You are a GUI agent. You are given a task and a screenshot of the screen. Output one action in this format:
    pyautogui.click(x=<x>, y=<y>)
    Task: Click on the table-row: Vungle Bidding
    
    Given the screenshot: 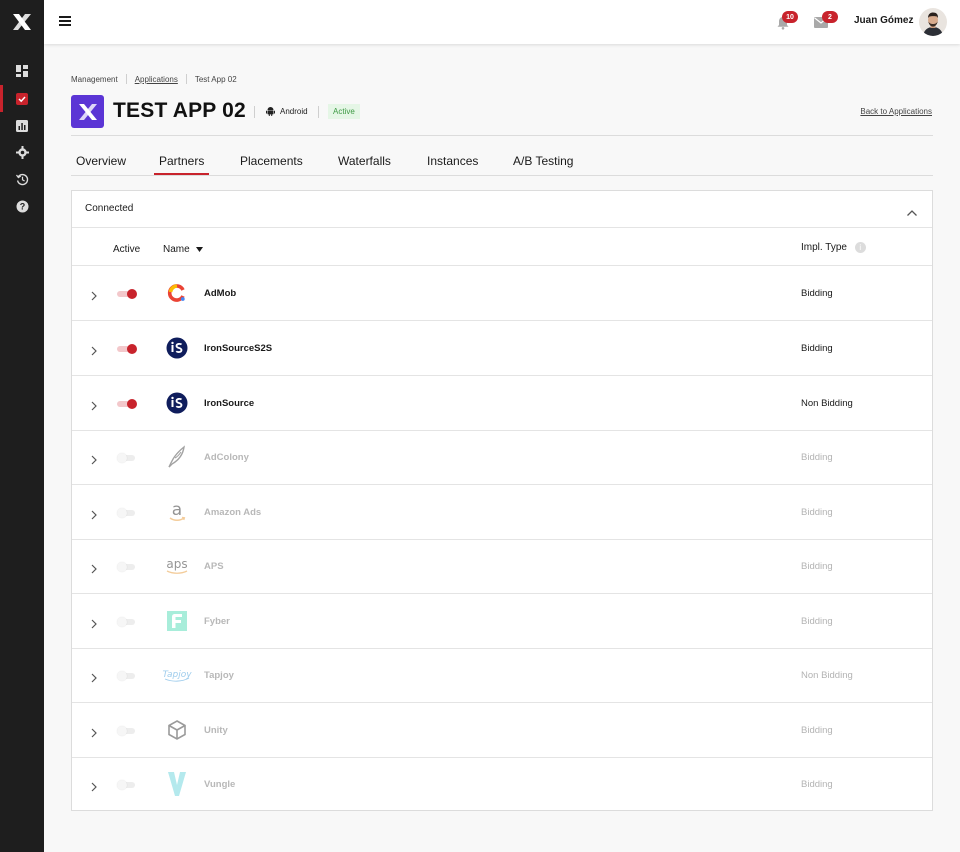 What is the action you would take?
    pyautogui.click(x=502, y=784)
    